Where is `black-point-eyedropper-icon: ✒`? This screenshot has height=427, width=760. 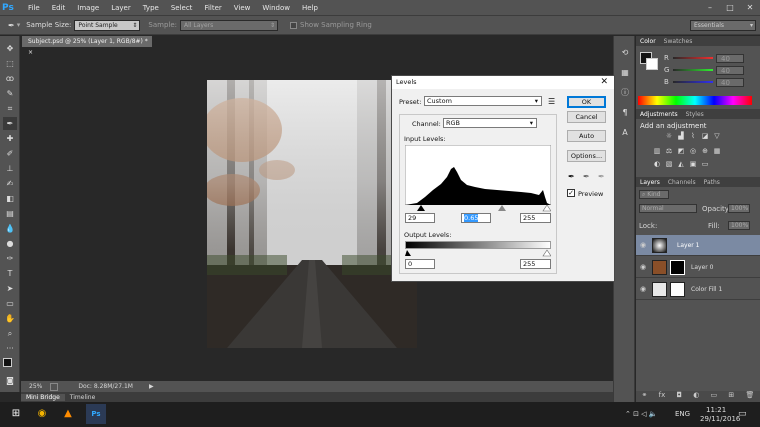
black-point-eyedropper-icon: ✒ is located at coordinates (571, 176).